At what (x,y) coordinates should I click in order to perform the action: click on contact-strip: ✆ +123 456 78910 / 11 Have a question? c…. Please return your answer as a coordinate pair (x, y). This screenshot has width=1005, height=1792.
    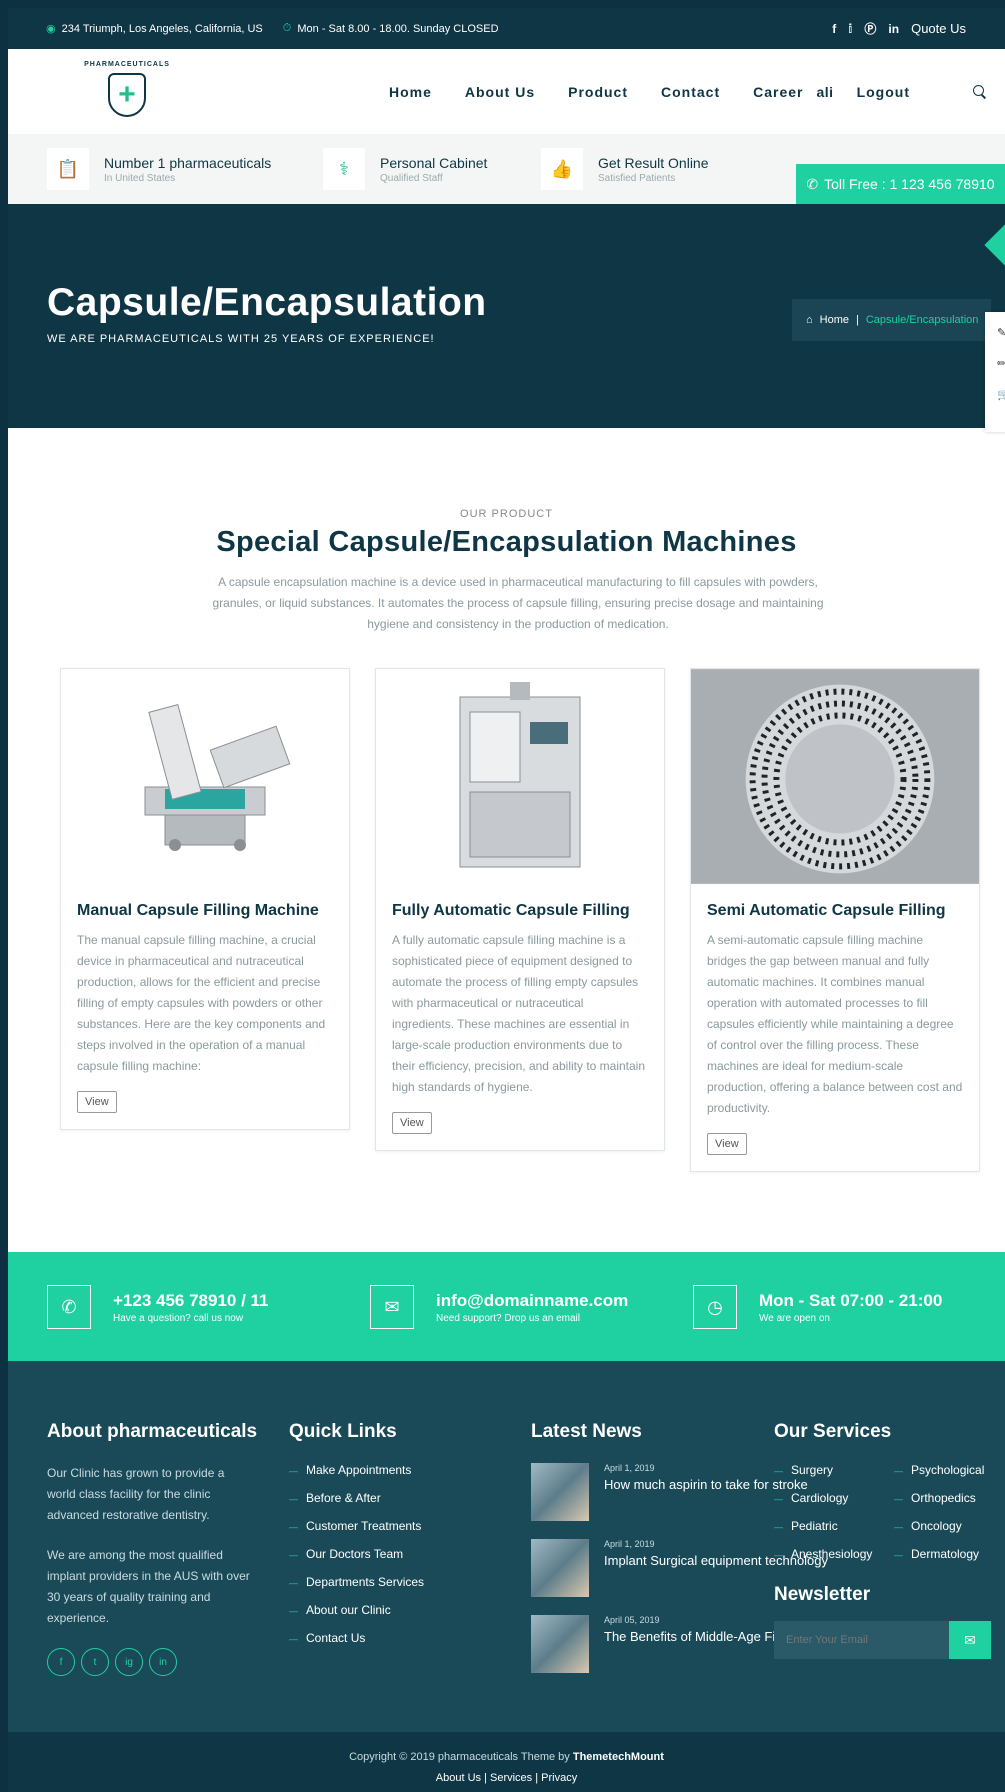
    Looking at the image, I should click on (506, 1306).